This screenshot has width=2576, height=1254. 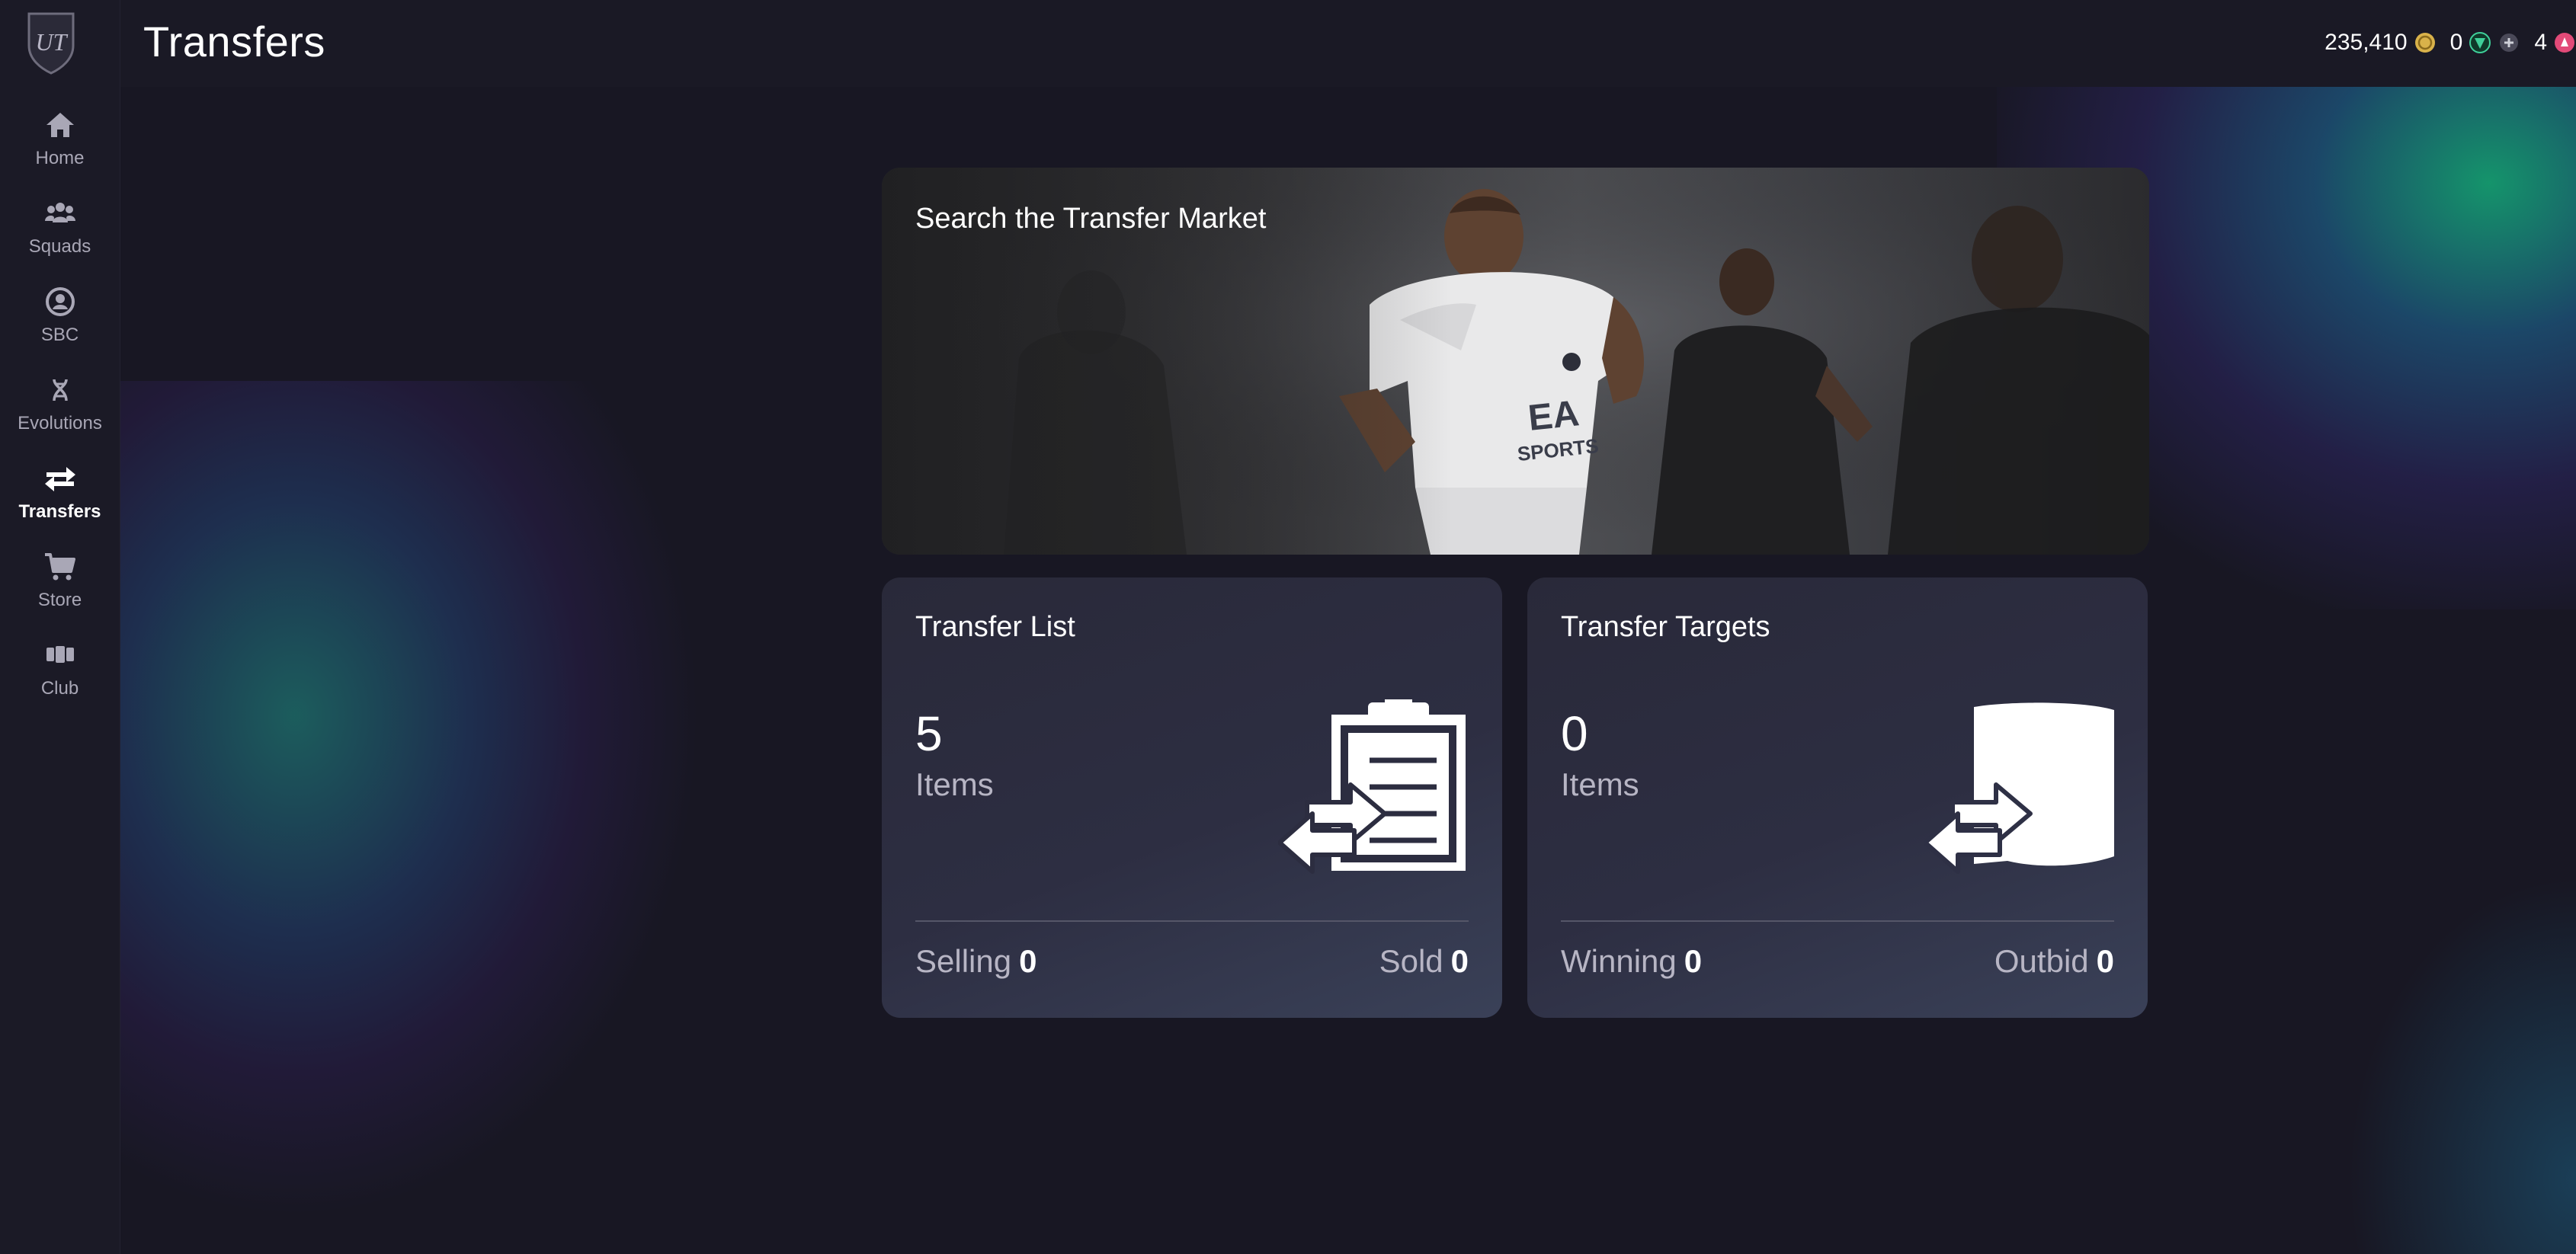 What do you see at coordinates (59, 567) in the screenshot?
I see `store-icon` at bounding box center [59, 567].